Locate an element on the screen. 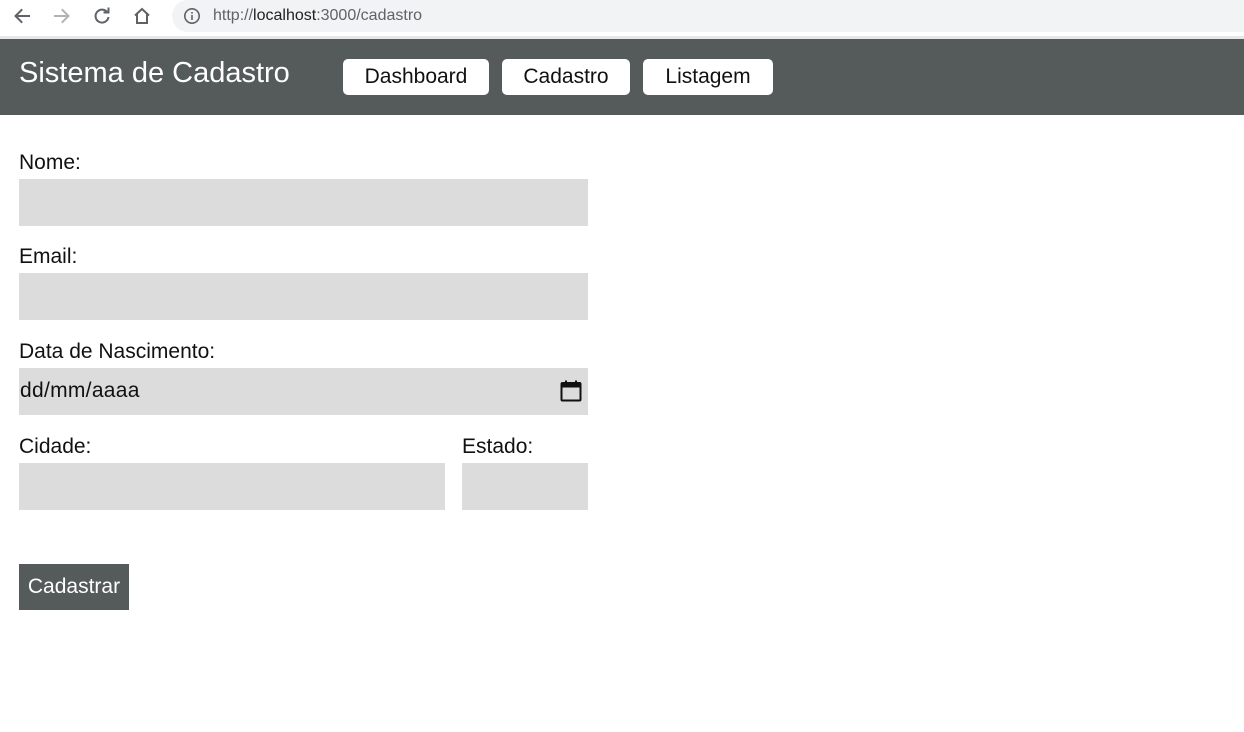  browser-toolbar: http://localhost:3000/cadastro is located at coordinates (622, 19).